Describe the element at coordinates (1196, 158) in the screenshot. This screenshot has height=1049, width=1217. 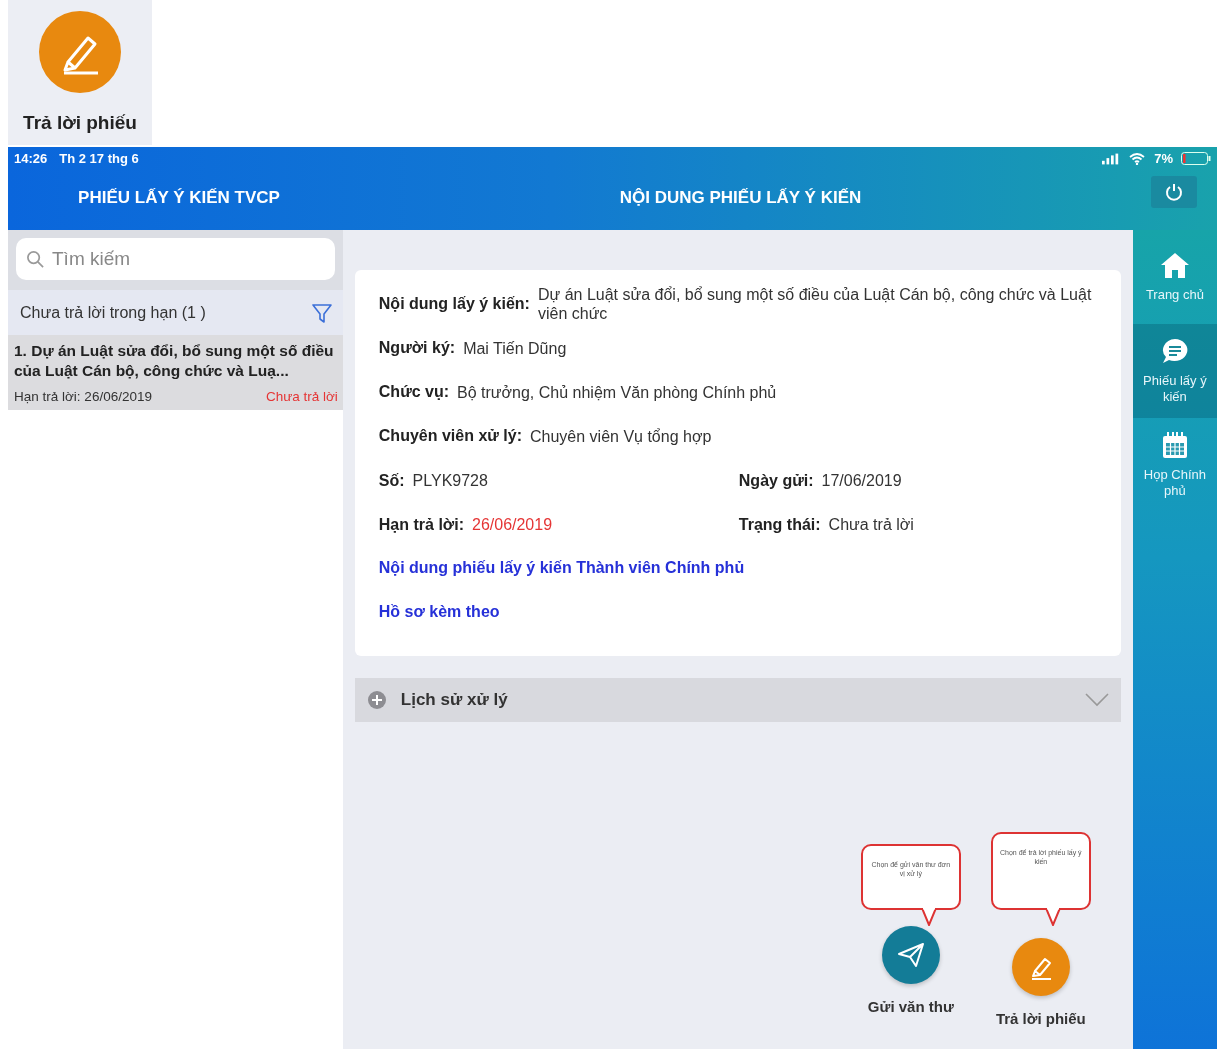
I see `battery-icon` at that location.